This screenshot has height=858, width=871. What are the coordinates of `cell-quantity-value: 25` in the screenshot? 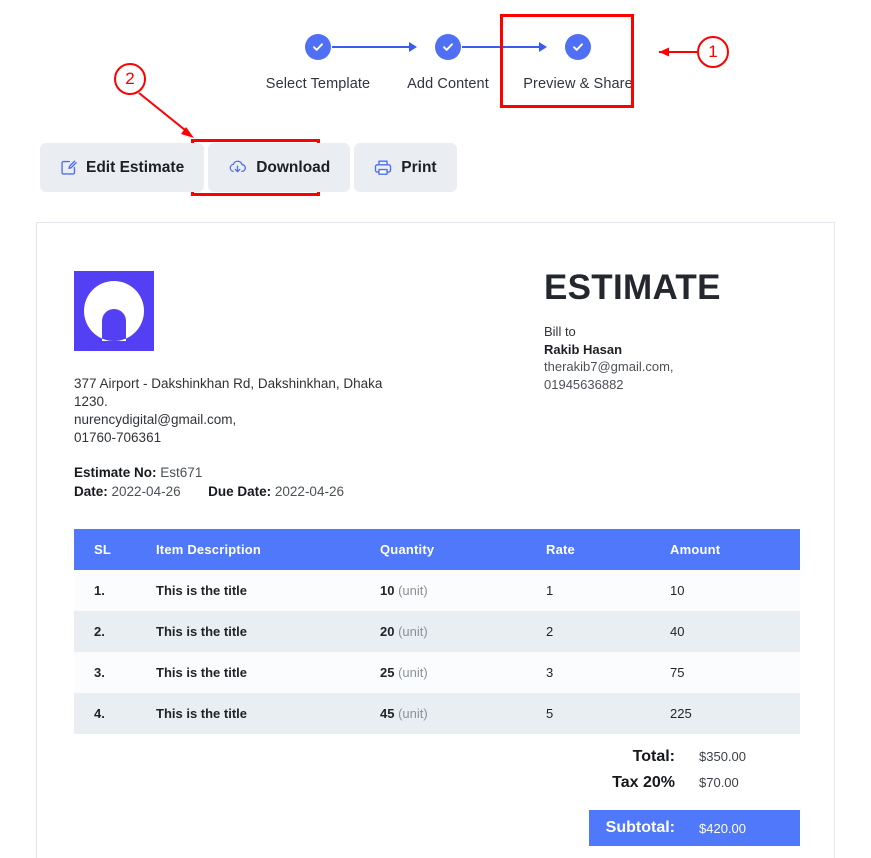 It's located at (387, 672).